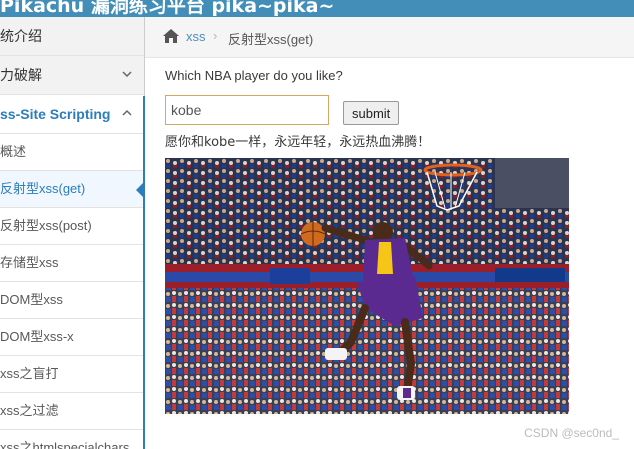 The image size is (634, 449). What do you see at coordinates (167, 8) in the screenshot?
I see `app-title: Pikachu 漏洞练习平台 pika~pika~` at bounding box center [167, 8].